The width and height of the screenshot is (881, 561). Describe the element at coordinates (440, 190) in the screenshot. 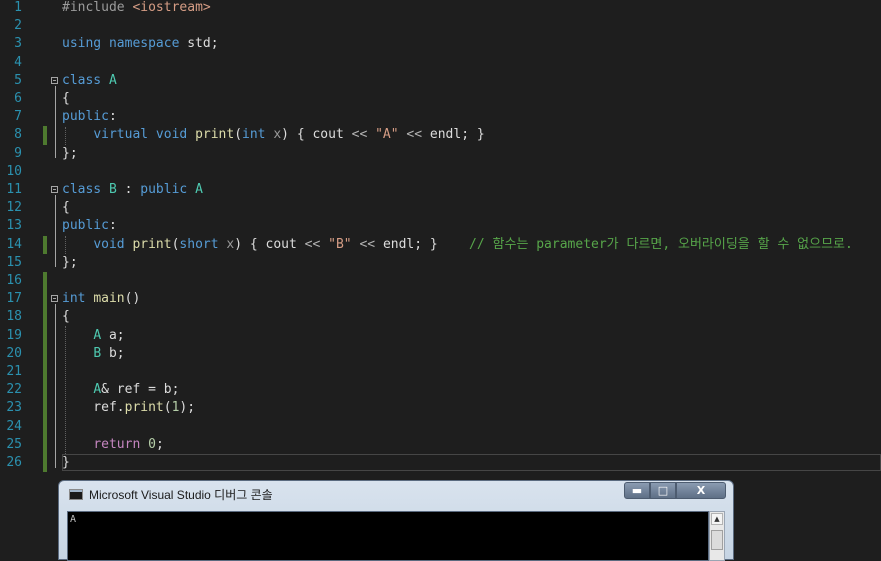

I see `code-line: 11 class B : public A` at that location.